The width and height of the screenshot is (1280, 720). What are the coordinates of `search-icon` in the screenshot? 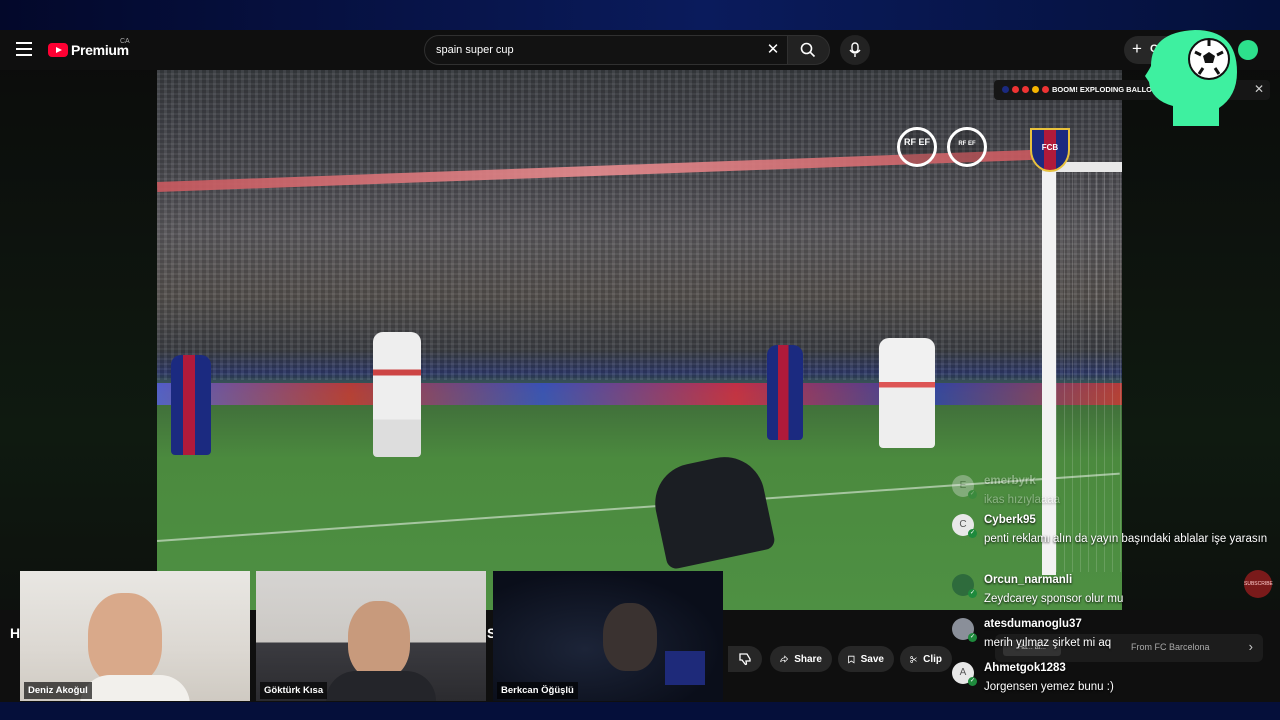 It's located at (808, 50).